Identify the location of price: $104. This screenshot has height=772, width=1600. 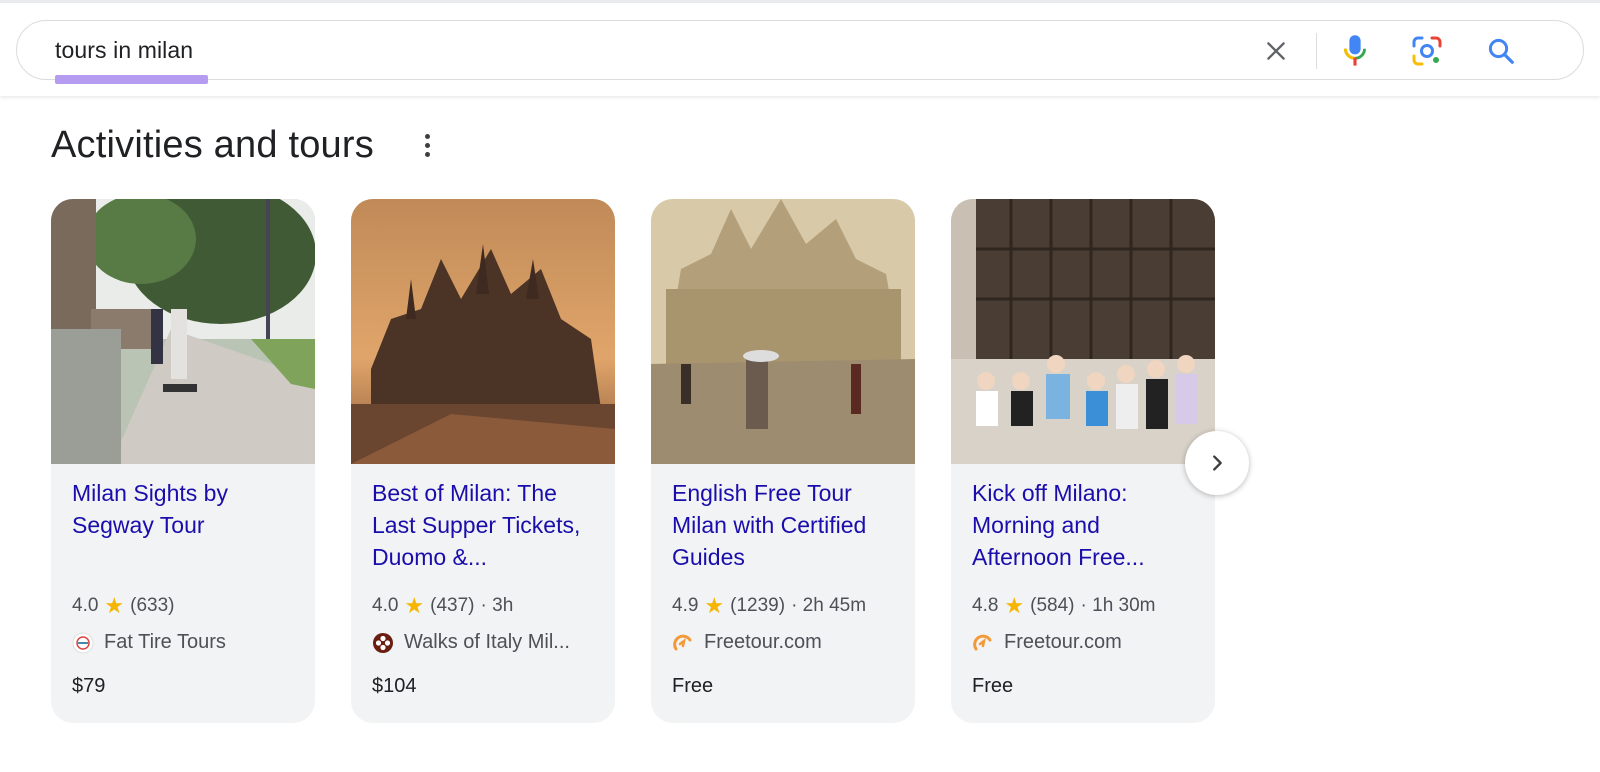
(394, 686).